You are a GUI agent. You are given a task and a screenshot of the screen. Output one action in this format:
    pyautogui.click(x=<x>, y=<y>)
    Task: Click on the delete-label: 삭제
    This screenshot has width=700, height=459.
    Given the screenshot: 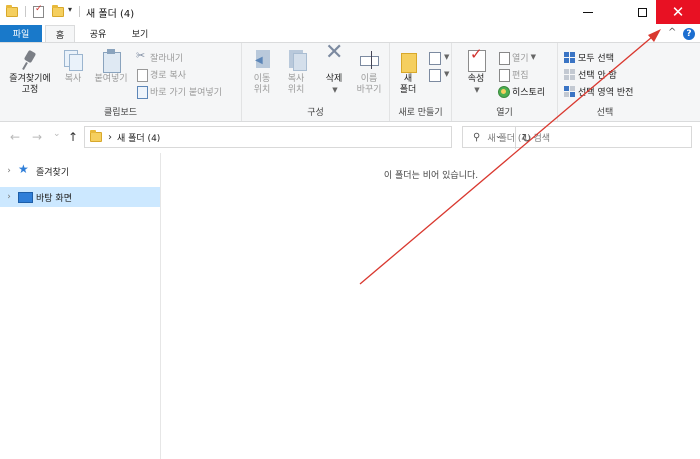 What is the action you would take?
    pyautogui.click(x=334, y=79)
    